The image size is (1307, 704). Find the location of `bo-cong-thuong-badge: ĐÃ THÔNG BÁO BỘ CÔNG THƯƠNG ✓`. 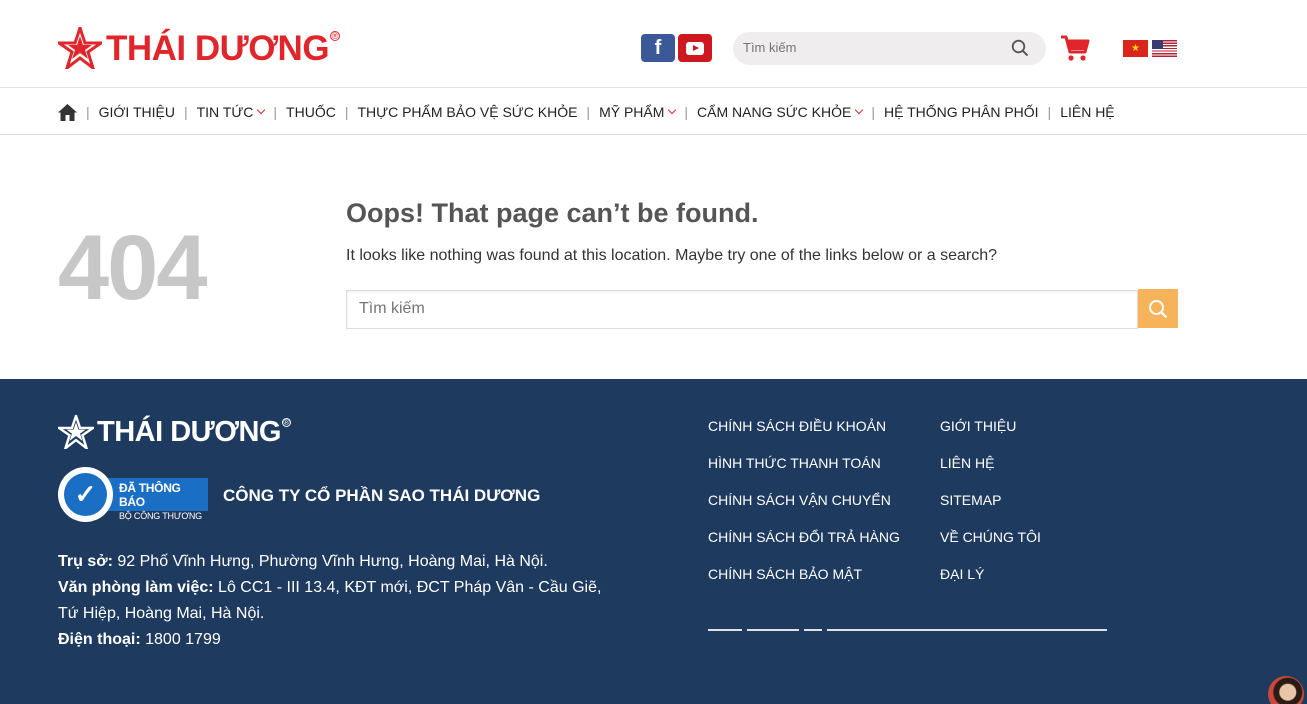

bo-cong-thuong-badge: ĐÃ THÔNG BÁO BỘ CÔNG THƯƠNG ✓ is located at coordinates (133, 494).